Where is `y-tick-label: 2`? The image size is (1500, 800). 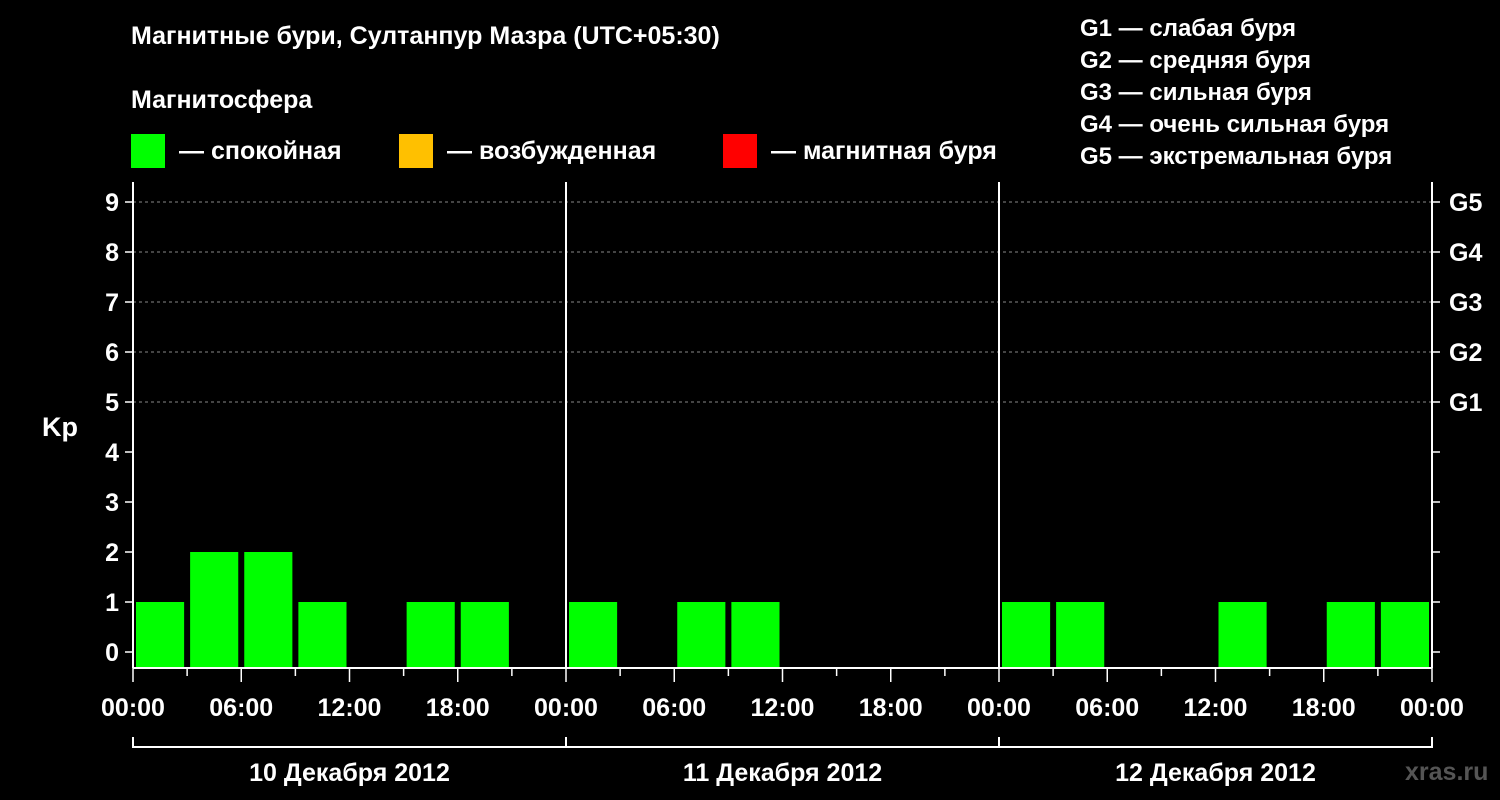
y-tick-label: 2 is located at coordinates (112, 553).